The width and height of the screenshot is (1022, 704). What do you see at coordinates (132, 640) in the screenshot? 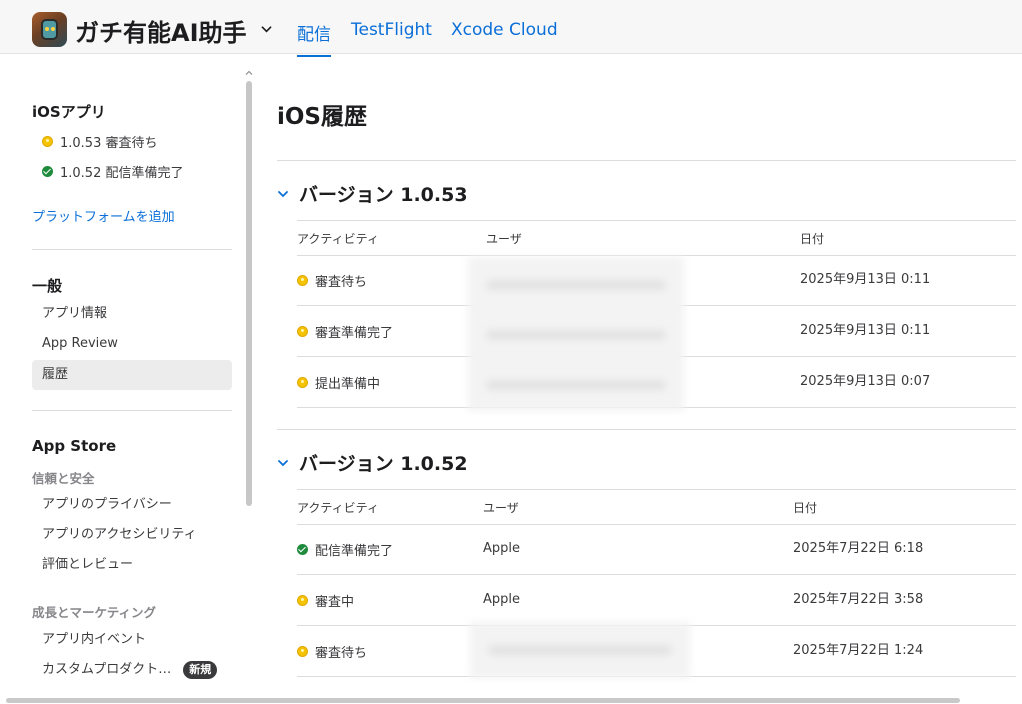
I see `sidebar-item-in-app-events: アプリ内イベント` at bounding box center [132, 640].